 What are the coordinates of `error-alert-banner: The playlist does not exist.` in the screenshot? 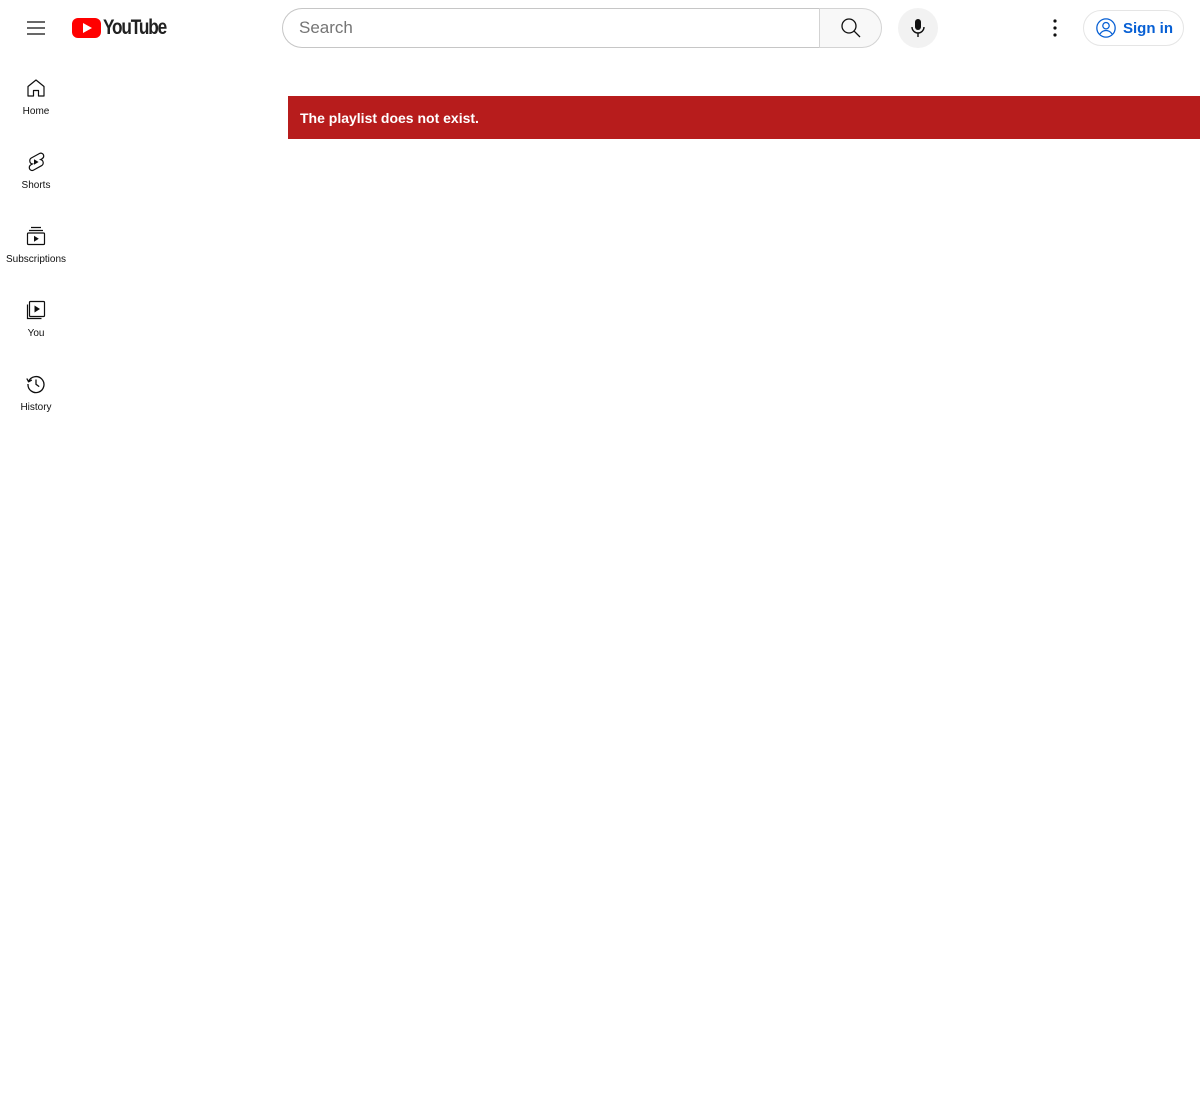 It's located at (744, 117).